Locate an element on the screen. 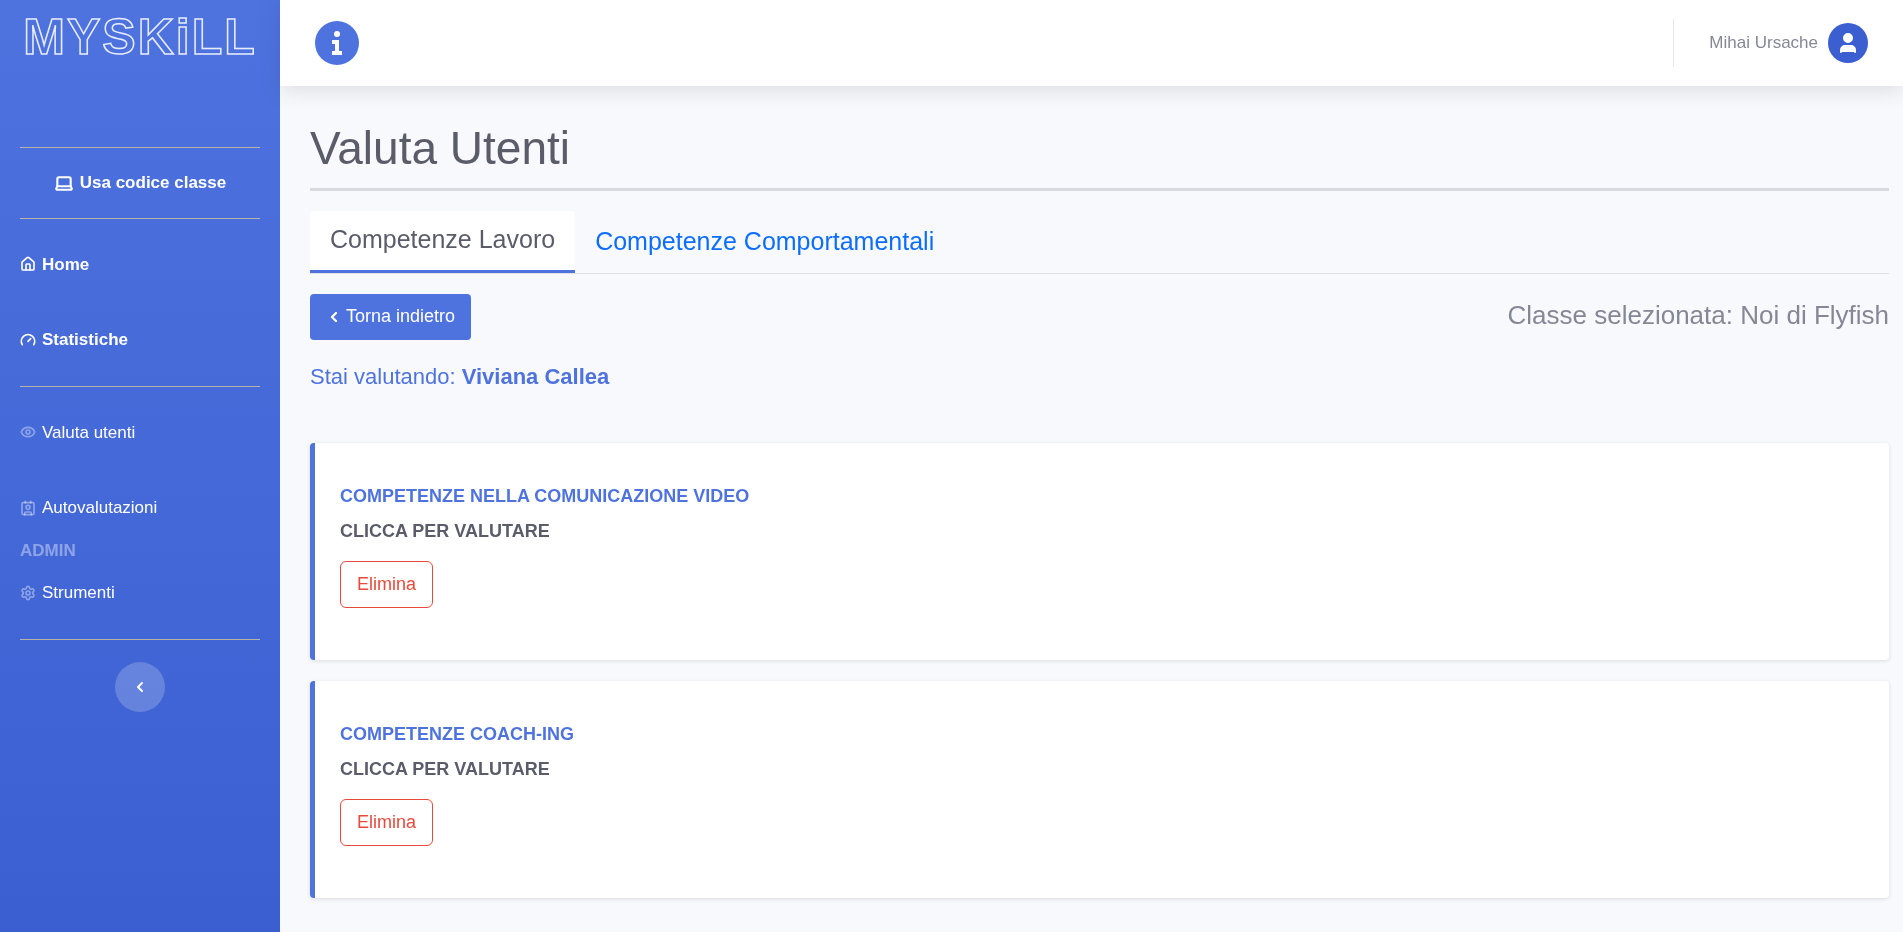 This screenshot has width=1903, height=932. nav-link: Home is located at coordinates (140, 264).